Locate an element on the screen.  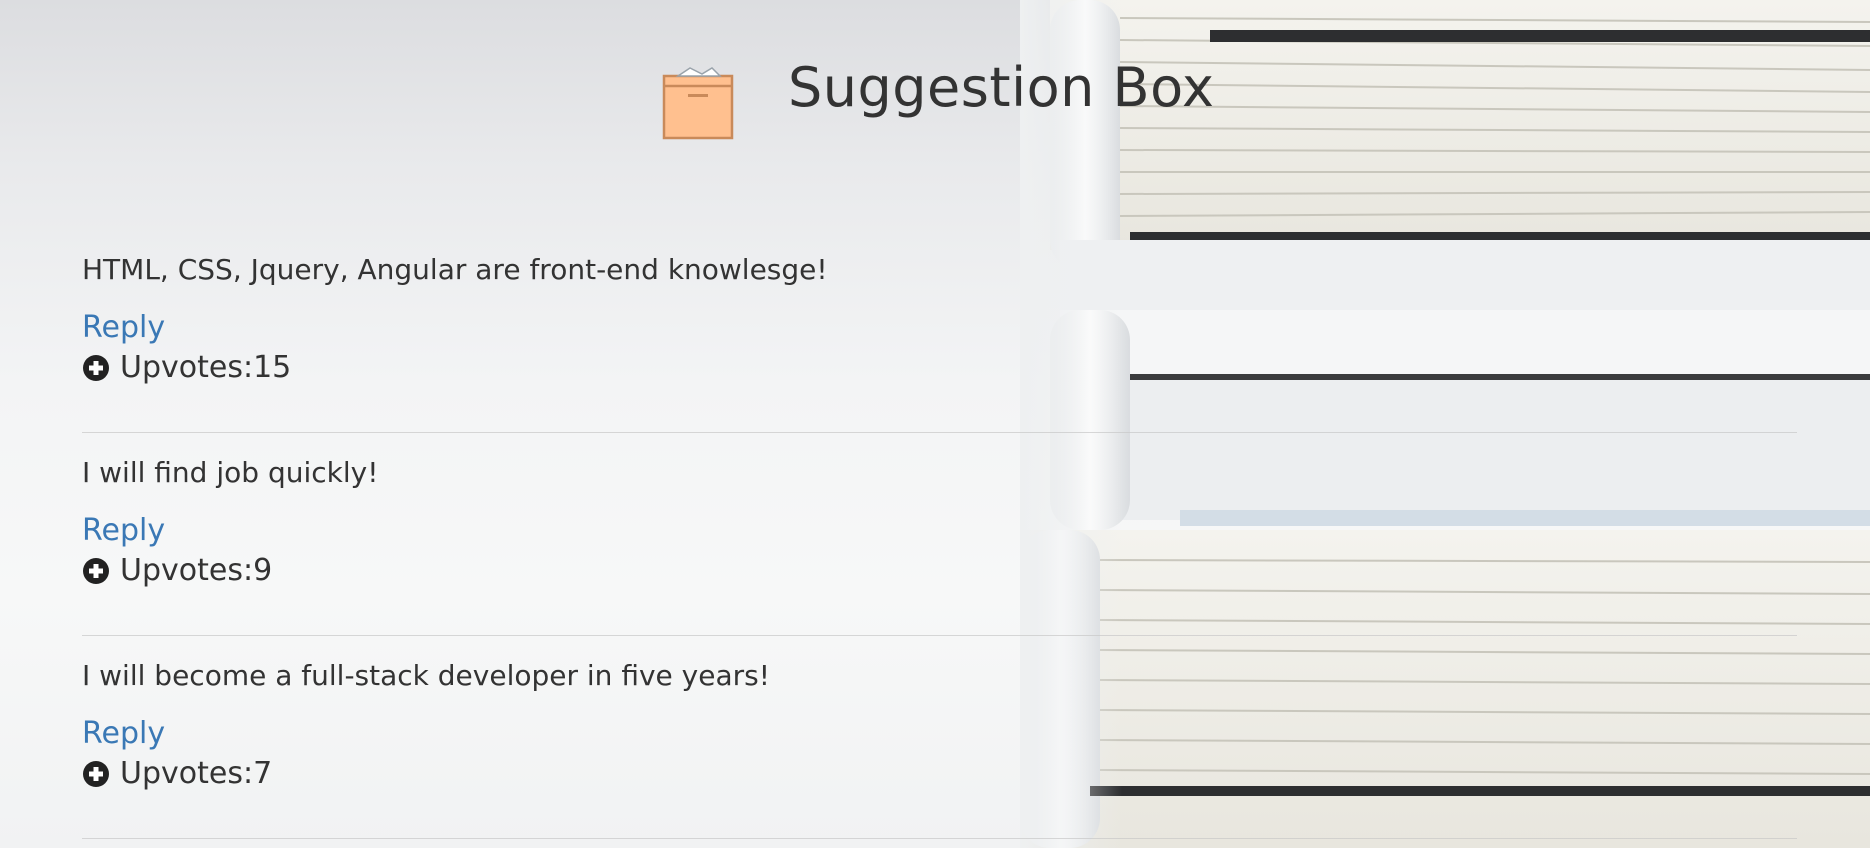
upvote-row: Upvotes:9 is located at coordinates (177, 571).